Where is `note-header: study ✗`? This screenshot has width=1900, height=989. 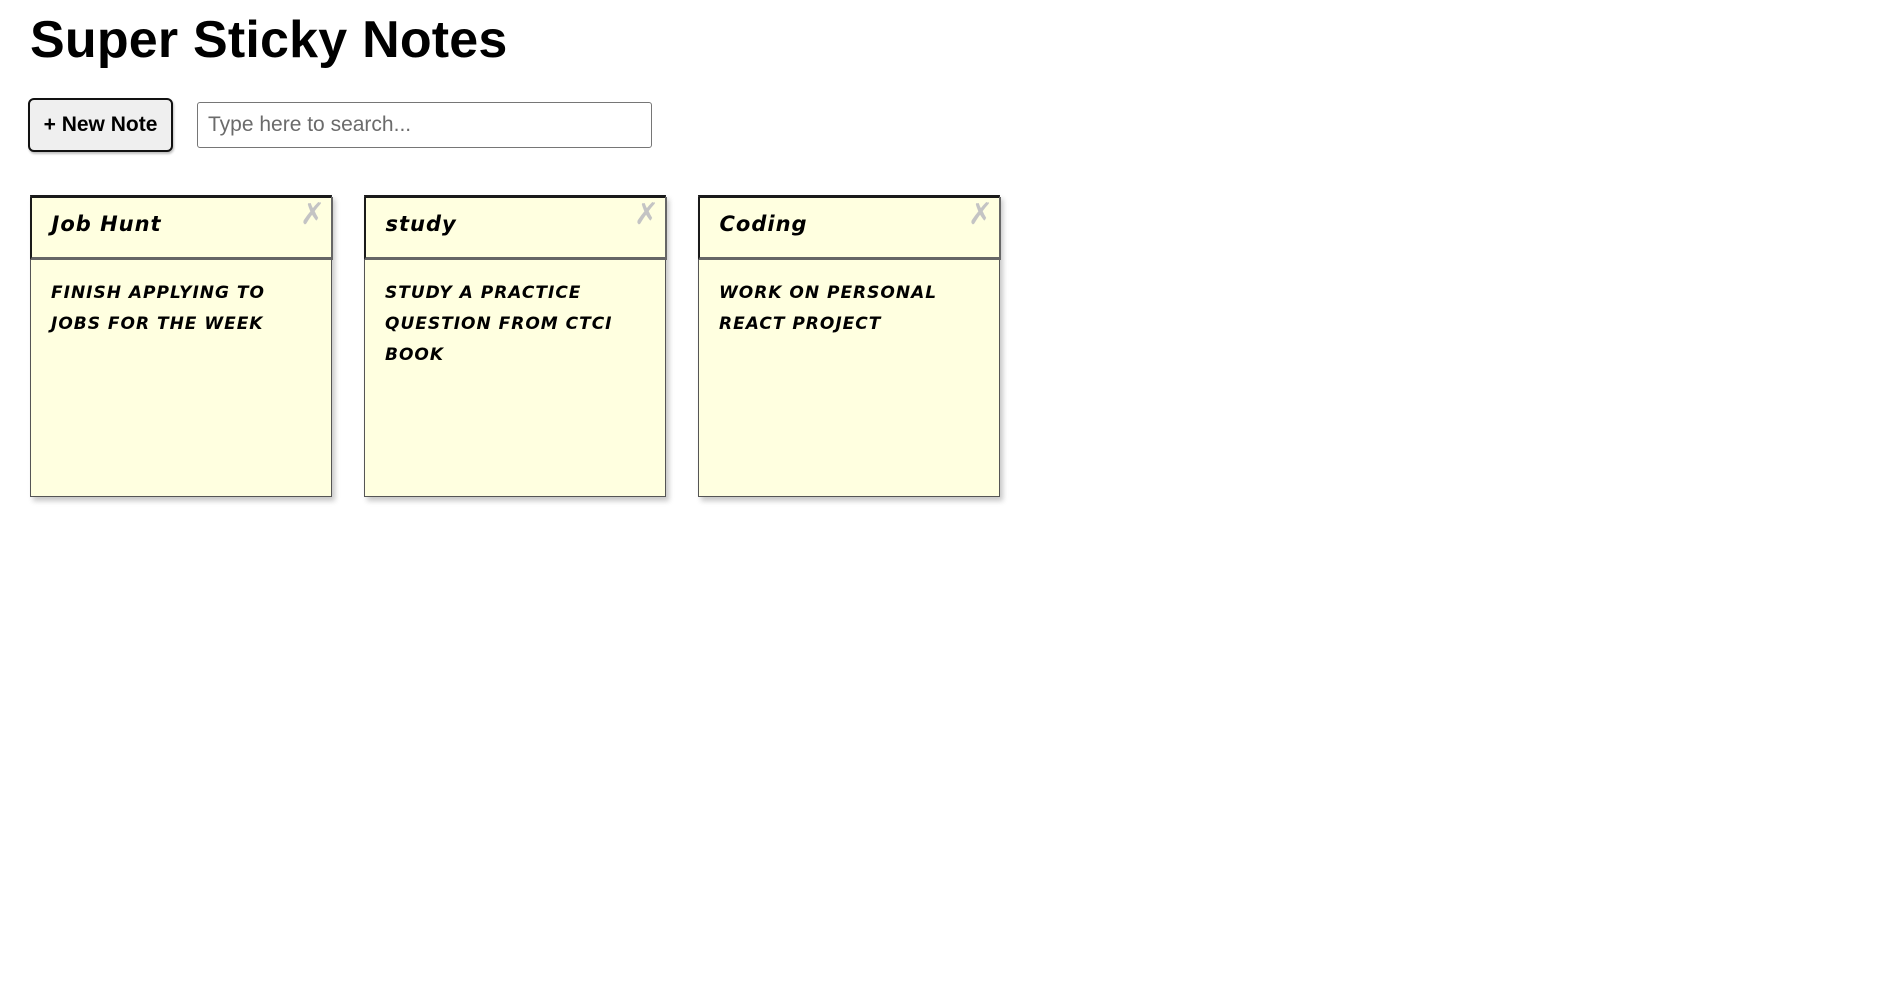
note-header: study ✗ is located at coordinates (515, 228).